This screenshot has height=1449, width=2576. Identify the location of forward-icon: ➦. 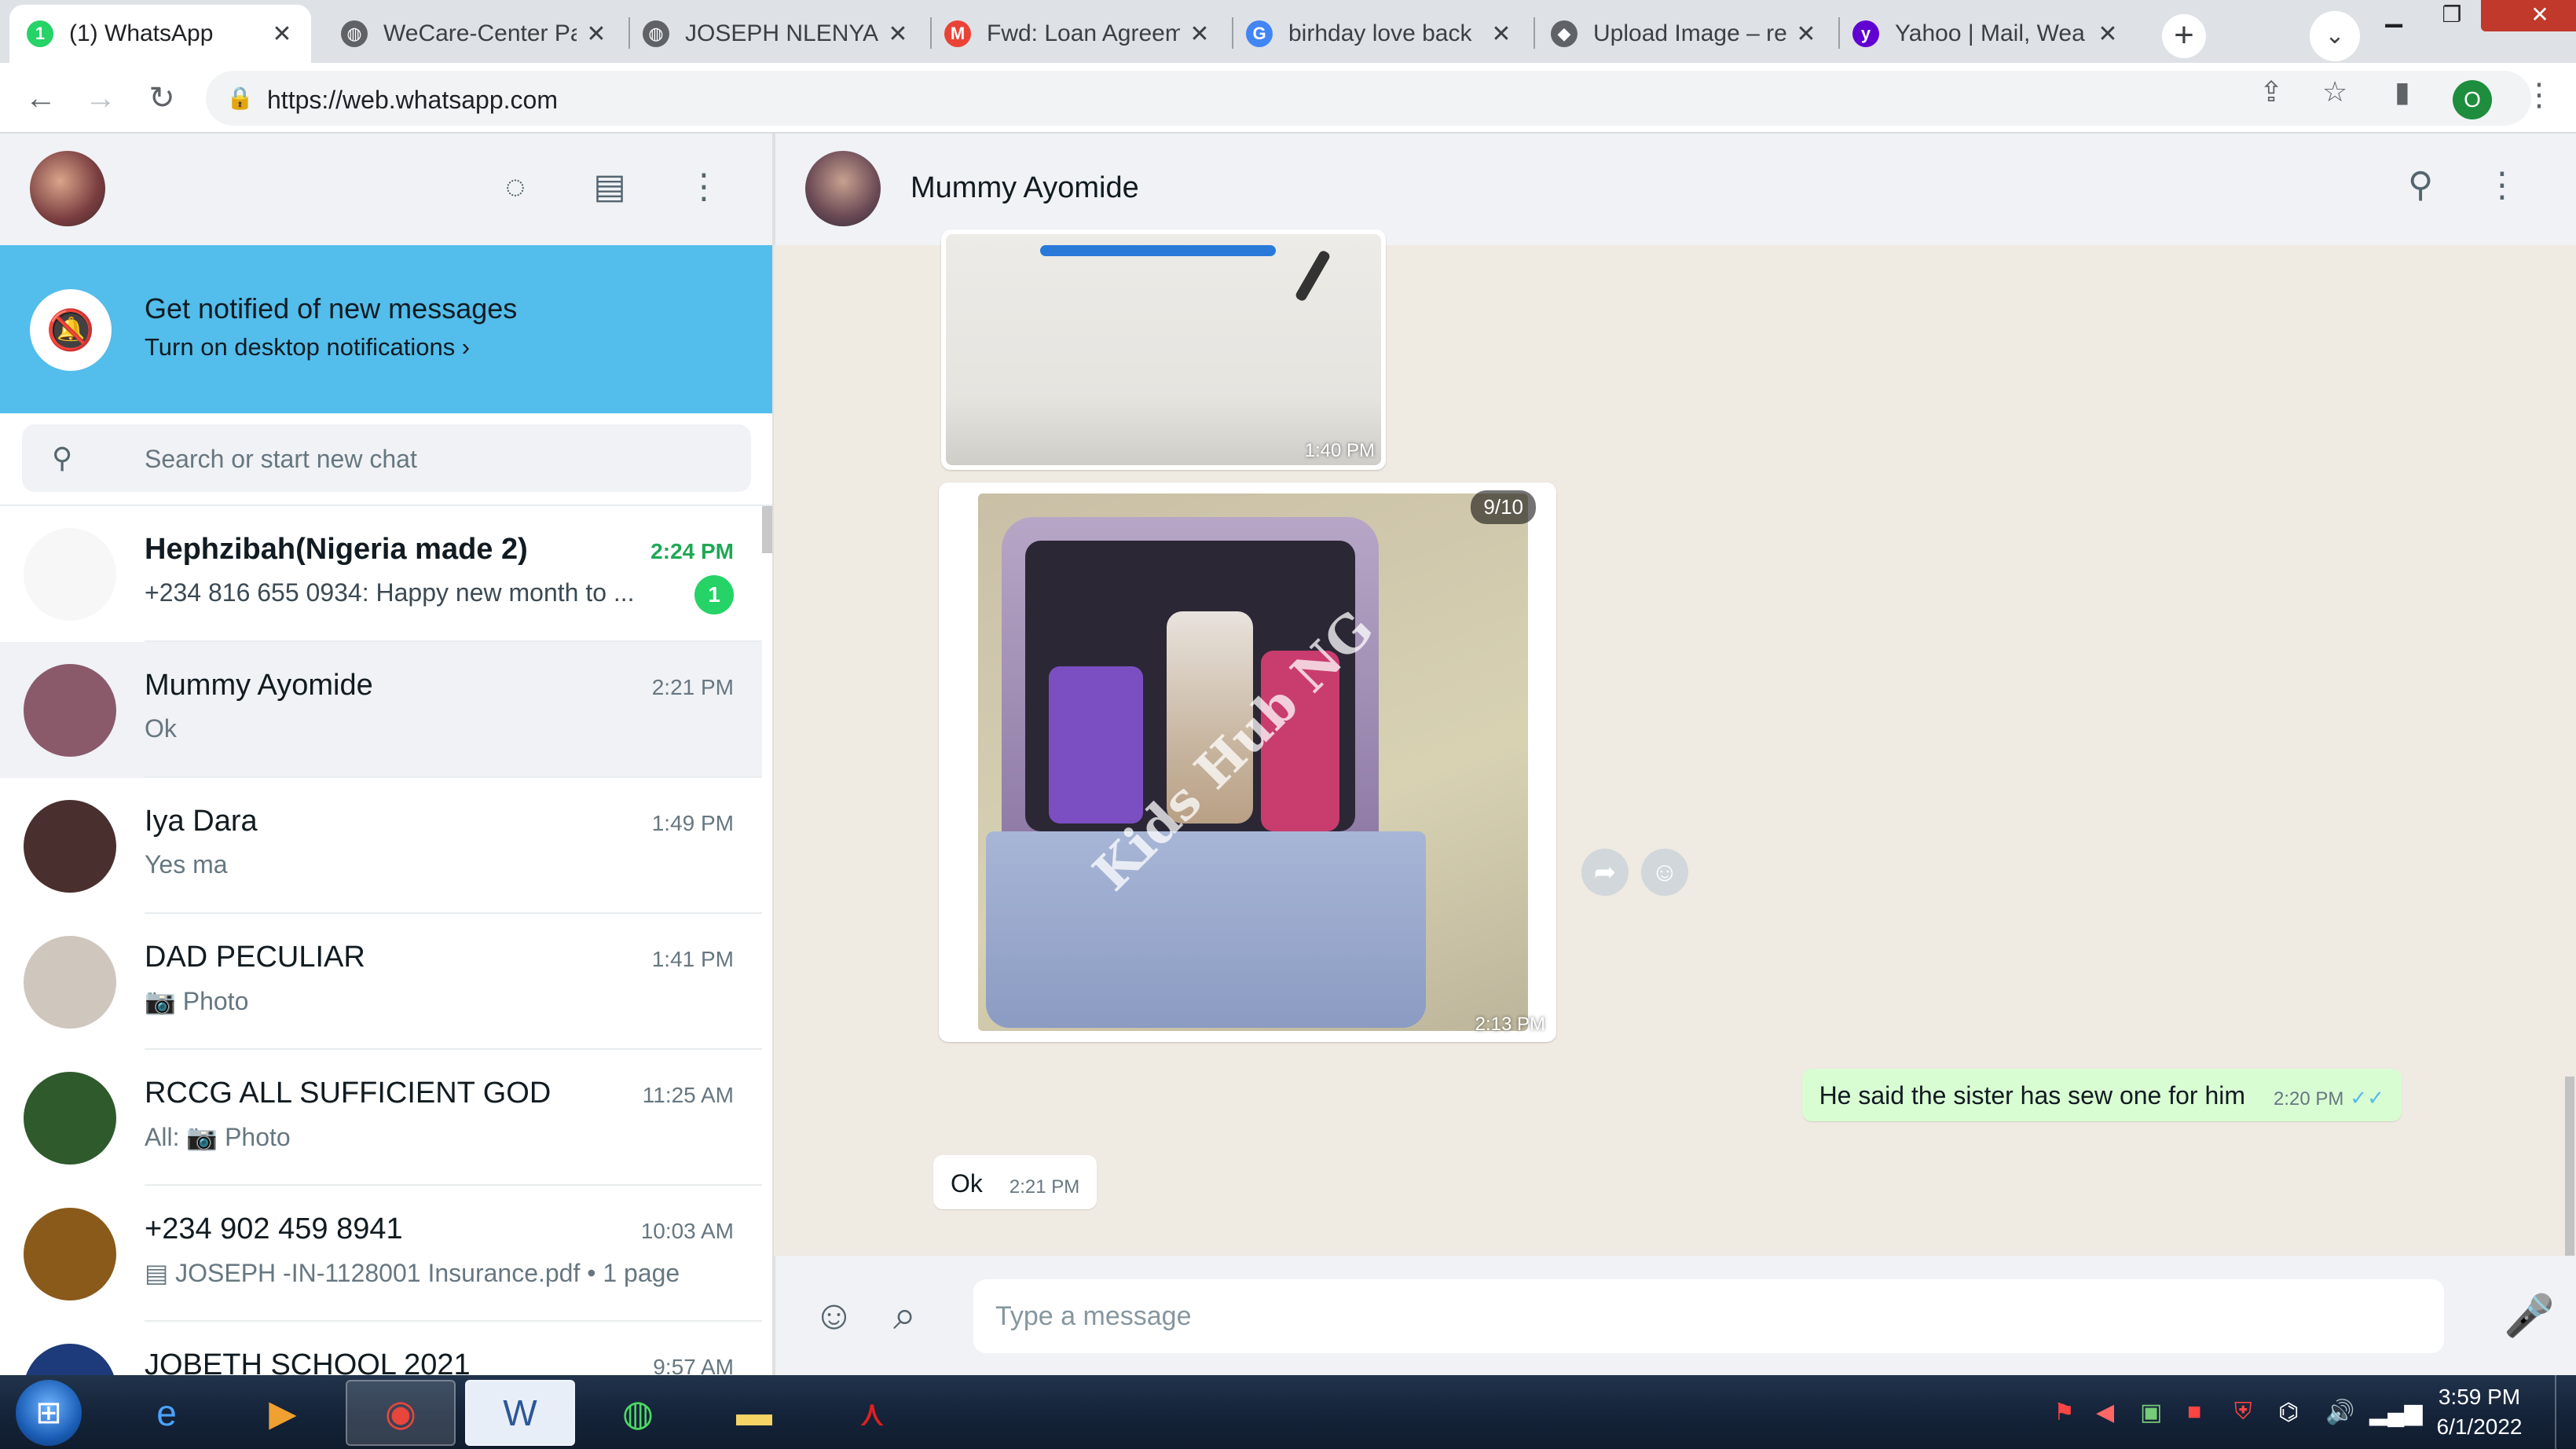
(1605, 872).